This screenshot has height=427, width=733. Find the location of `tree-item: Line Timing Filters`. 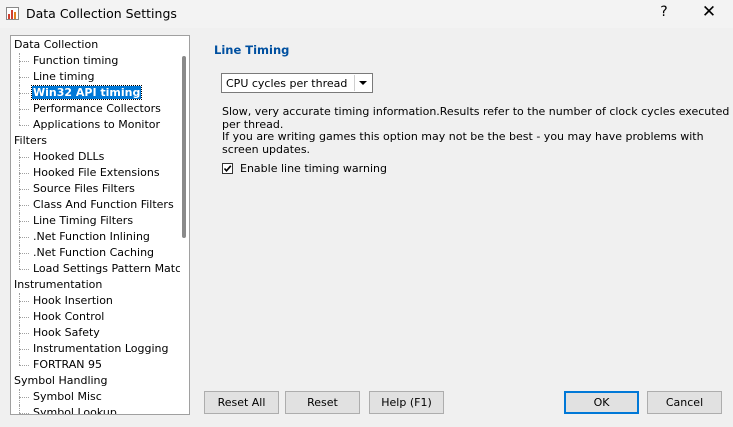

tree-item: Line Timing Filters is located at coordinates (96, 221).